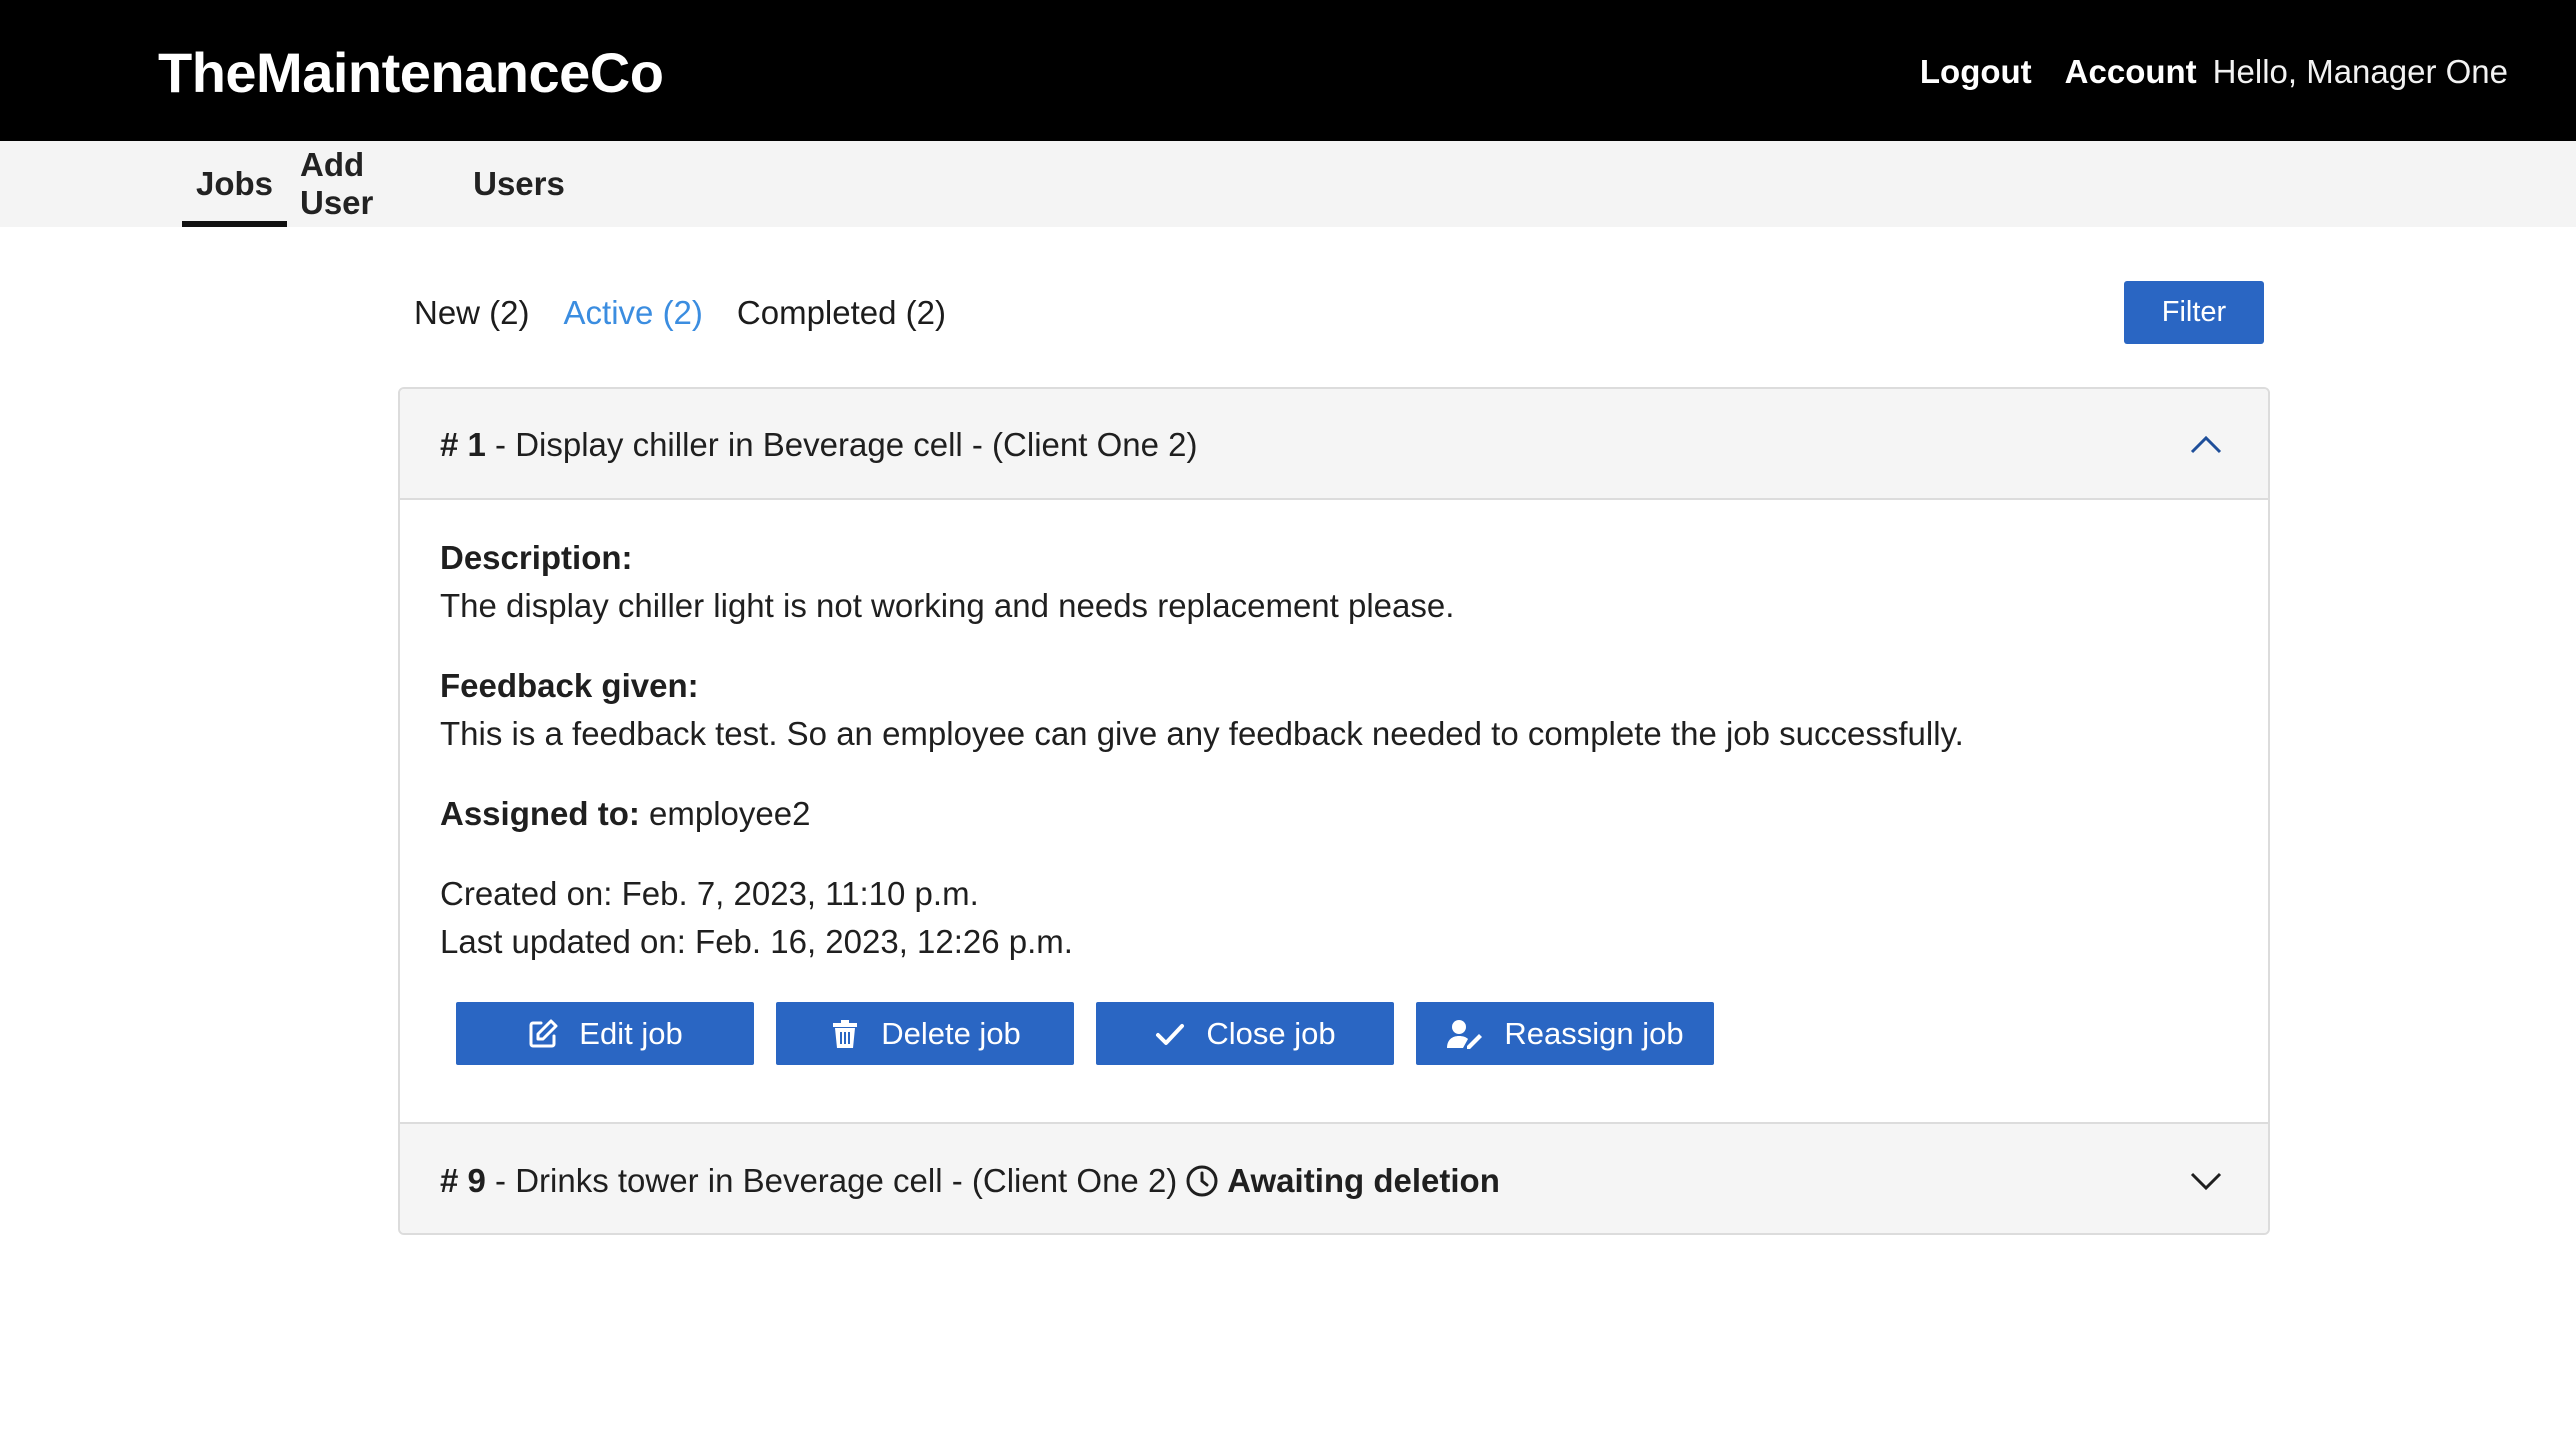 Image resolution: width=2576 pixels, height=1435 pixels. I want to click on reassign-job-label: Reassign job, so click(1594, 1033).